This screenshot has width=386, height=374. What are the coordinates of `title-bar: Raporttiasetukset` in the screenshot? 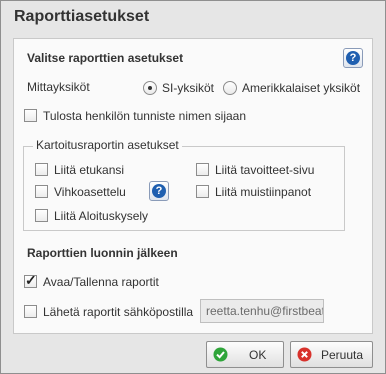 It's located at (193, 18).